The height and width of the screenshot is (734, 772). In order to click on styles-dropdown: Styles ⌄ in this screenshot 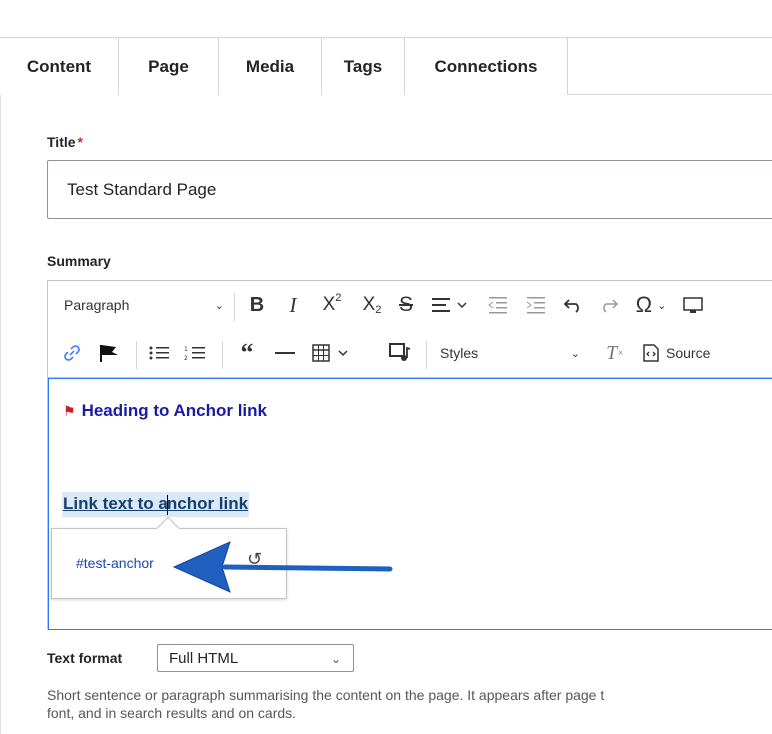, I will do `click(510, 353)`.